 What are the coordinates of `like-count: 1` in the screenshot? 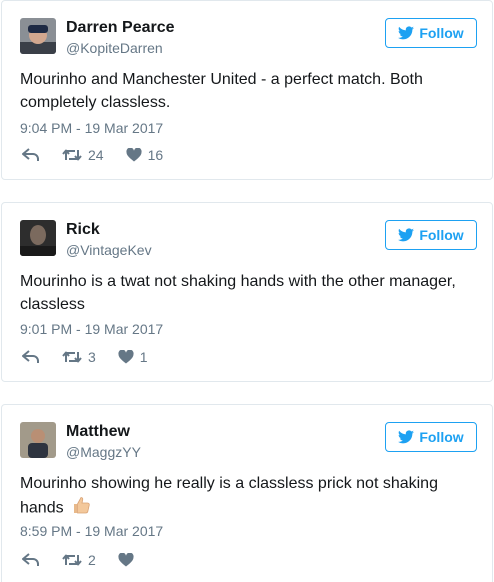 It's located at (143, 357).